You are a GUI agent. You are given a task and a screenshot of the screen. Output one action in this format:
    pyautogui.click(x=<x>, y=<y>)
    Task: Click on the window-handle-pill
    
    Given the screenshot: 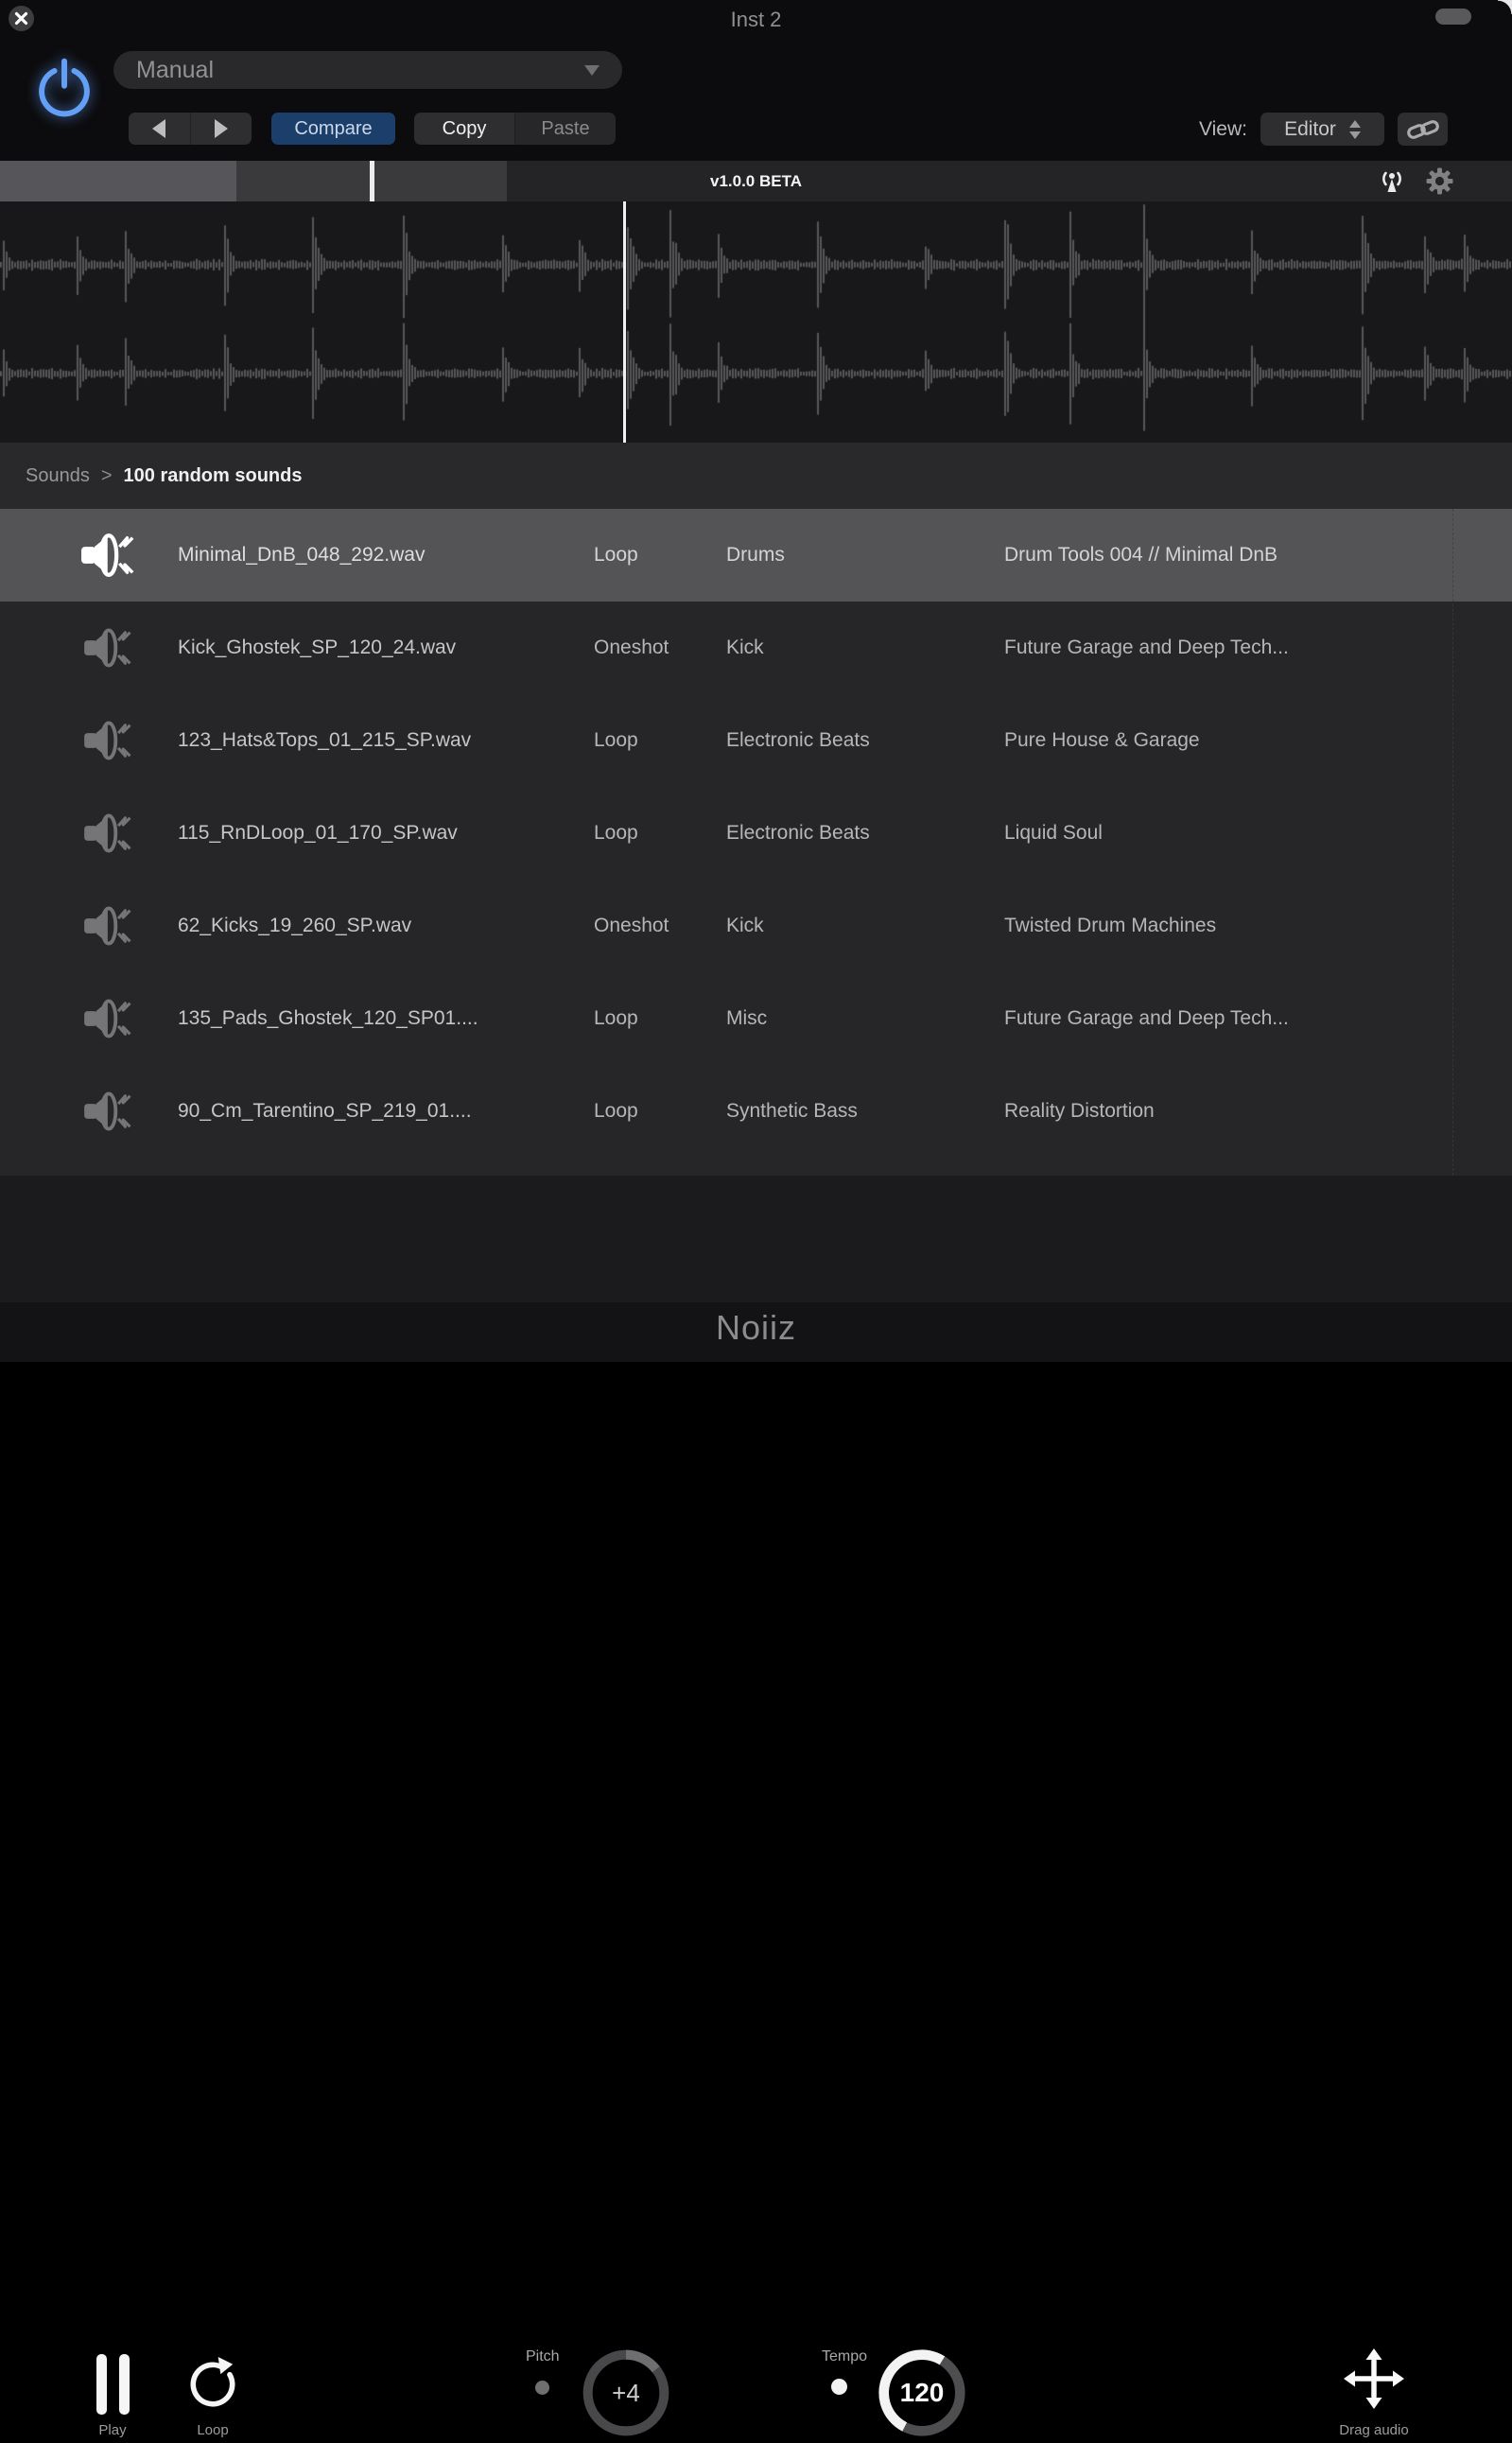 What is the action you would take?
    pyautogui.click(x=1453, y=17)
    